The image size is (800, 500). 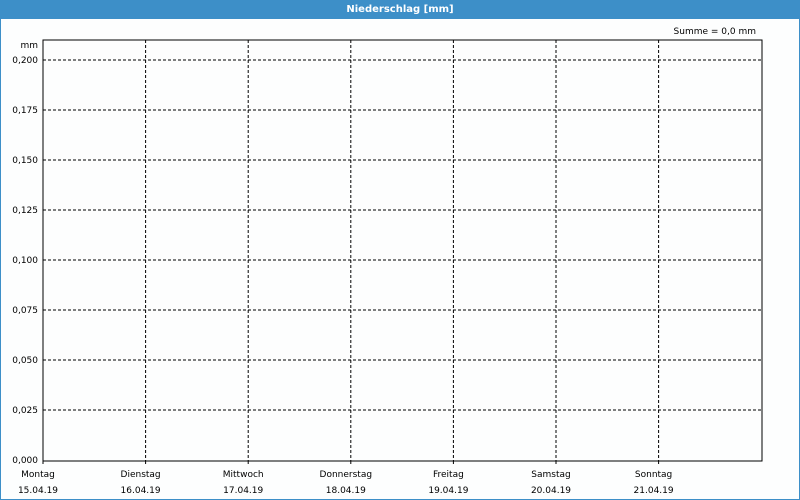 I want to click on y-axis-unit: mm, so click(x=29, y=46).